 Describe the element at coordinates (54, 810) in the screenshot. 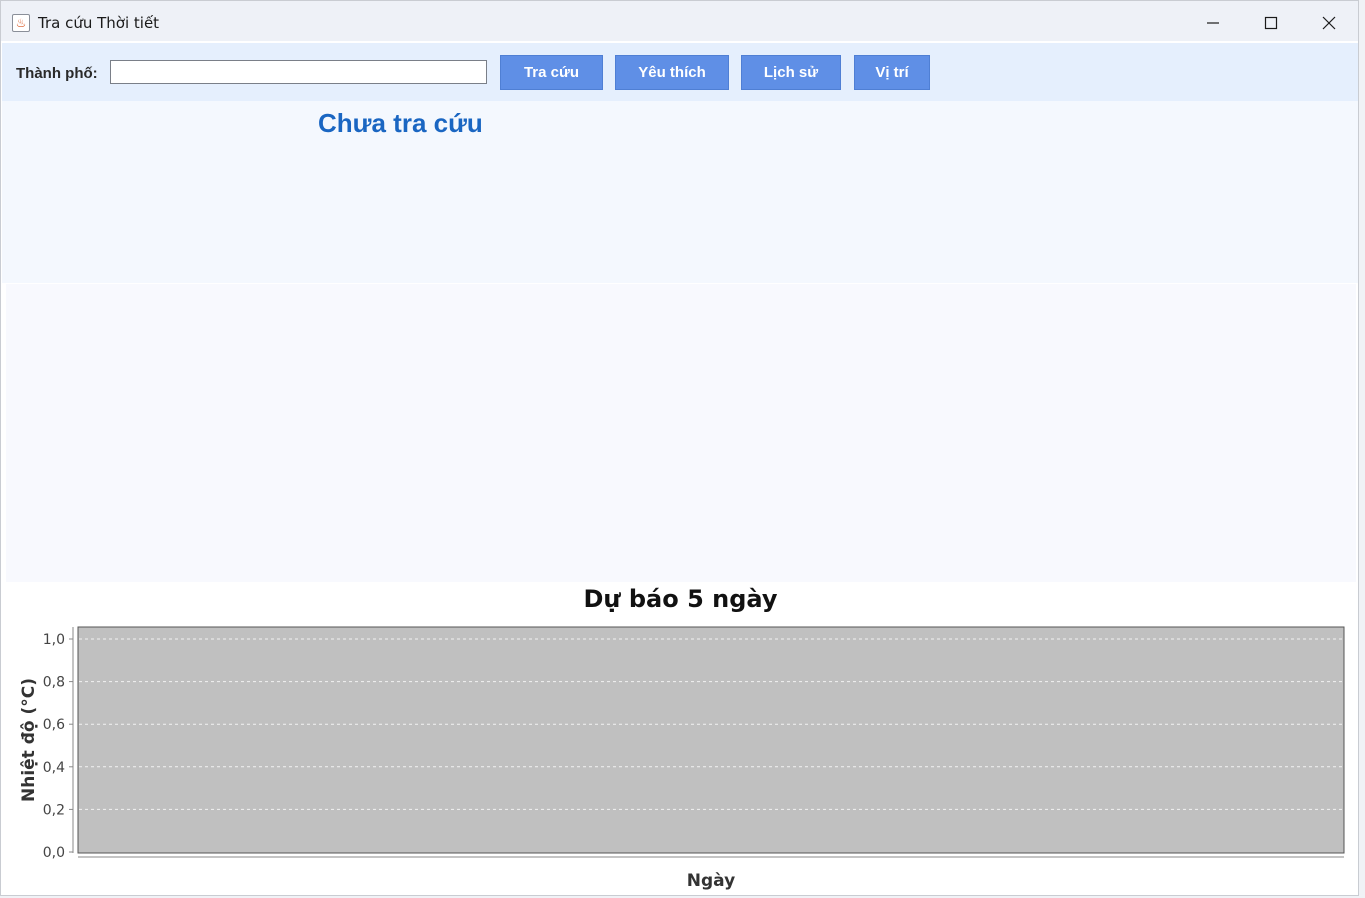

I see `y-tick-label: 0,2` at that location.